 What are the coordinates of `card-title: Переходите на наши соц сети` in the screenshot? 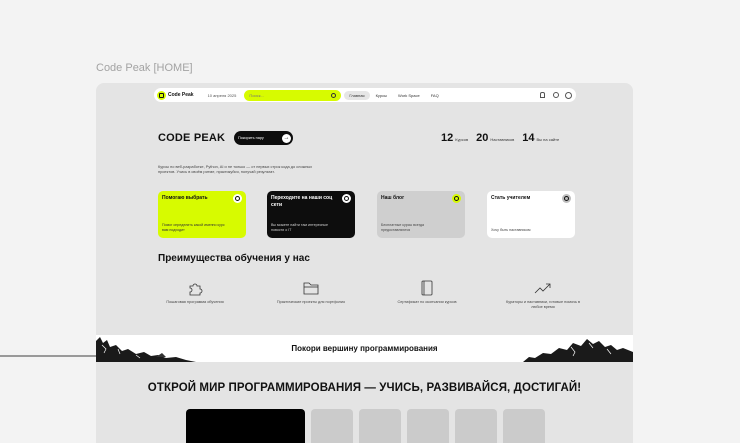 It's located at (302, 201).